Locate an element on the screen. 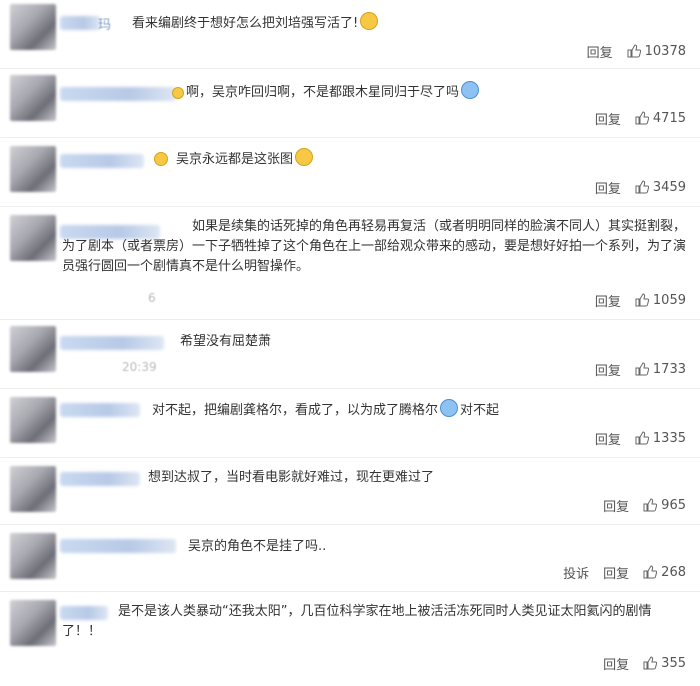 This screenshot has width=700, height=686. comment-actions: 投诉 回复 268 is located at coordinates (624, 572).